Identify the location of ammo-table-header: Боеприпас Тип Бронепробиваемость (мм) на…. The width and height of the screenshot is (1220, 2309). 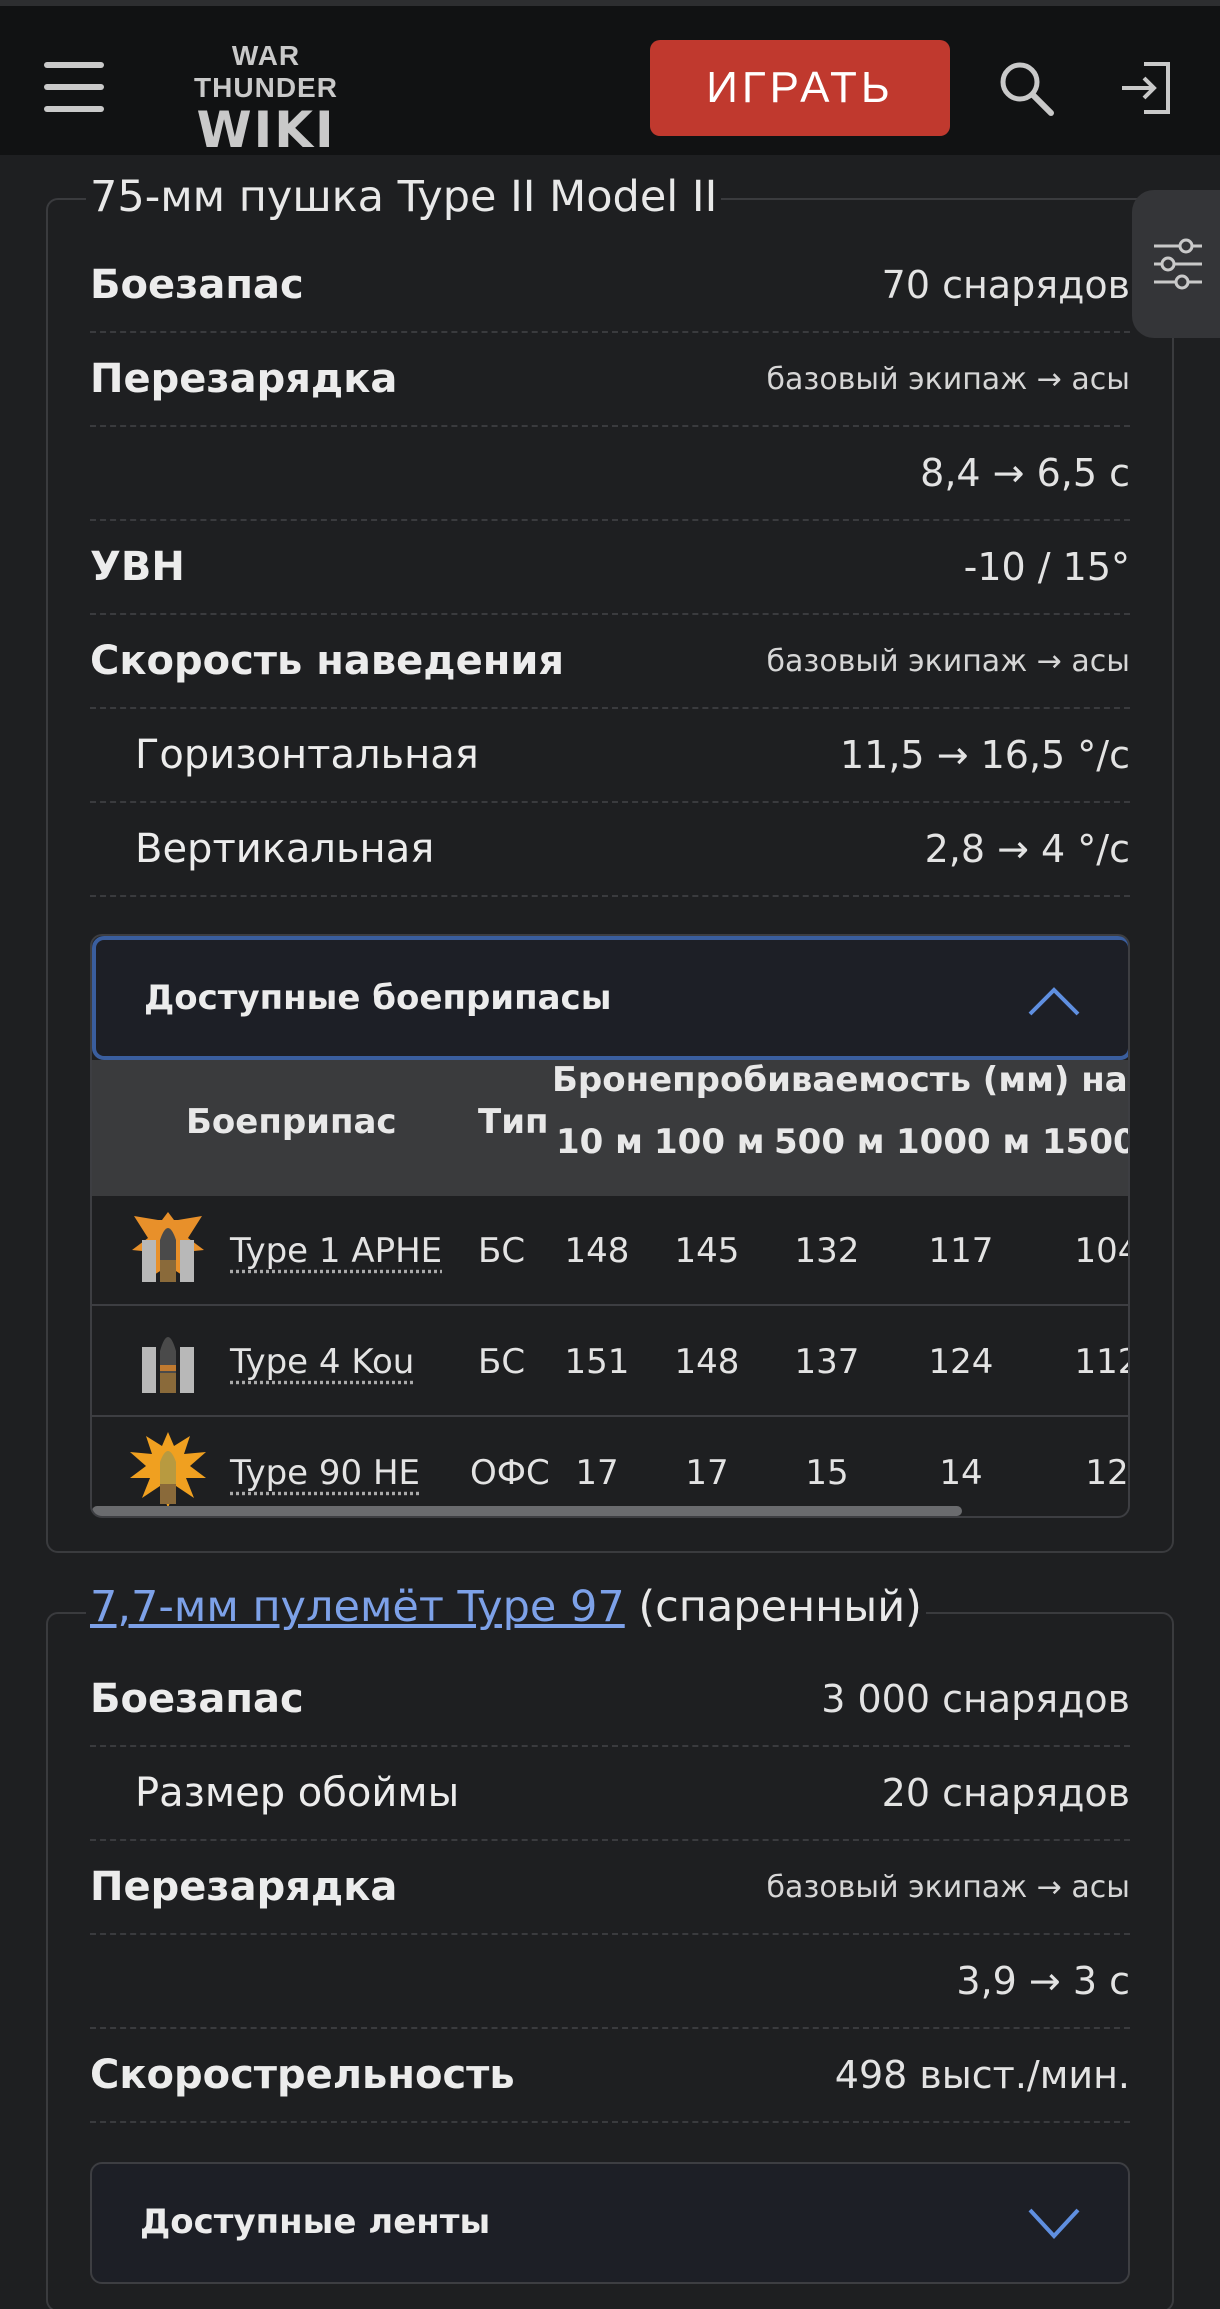
(610, 1128).